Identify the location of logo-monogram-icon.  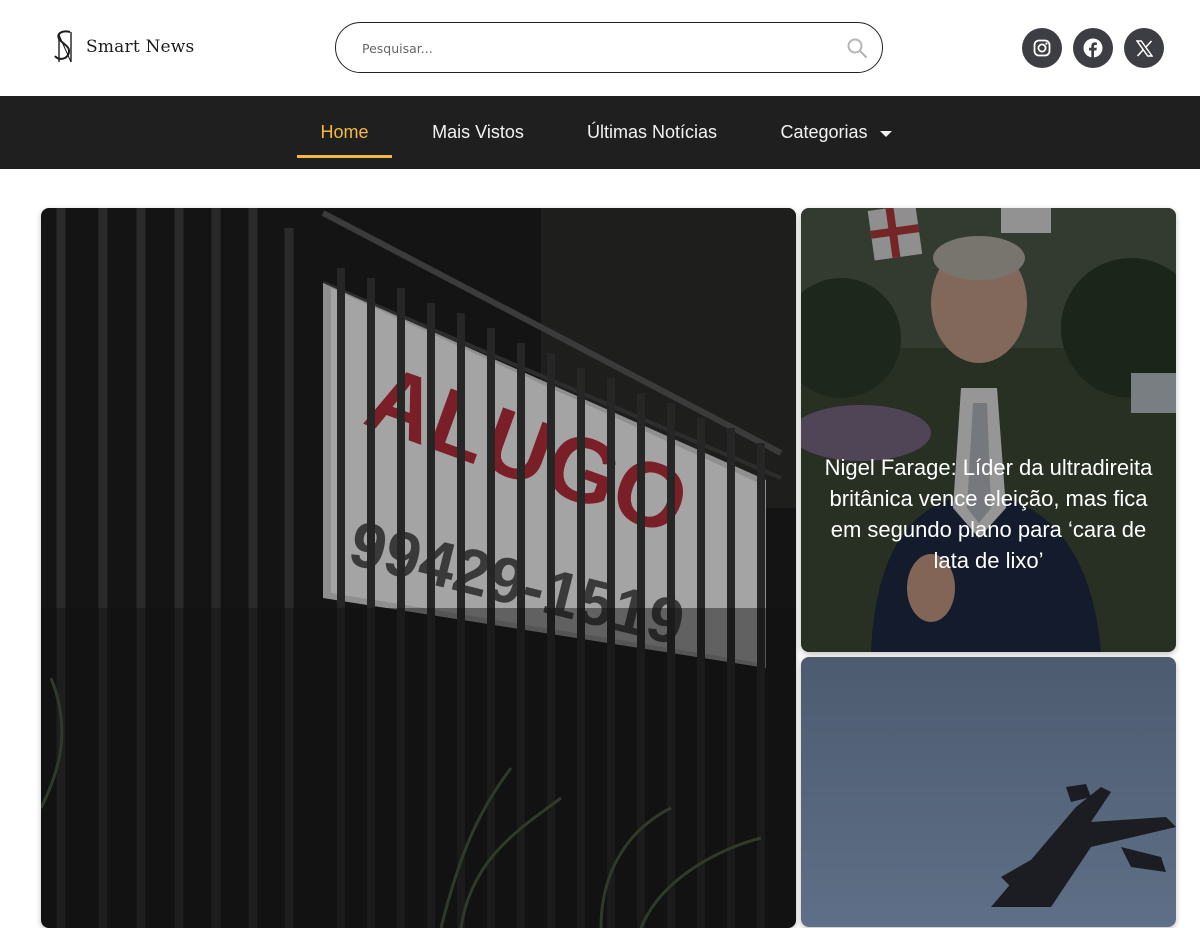
(63, 46).